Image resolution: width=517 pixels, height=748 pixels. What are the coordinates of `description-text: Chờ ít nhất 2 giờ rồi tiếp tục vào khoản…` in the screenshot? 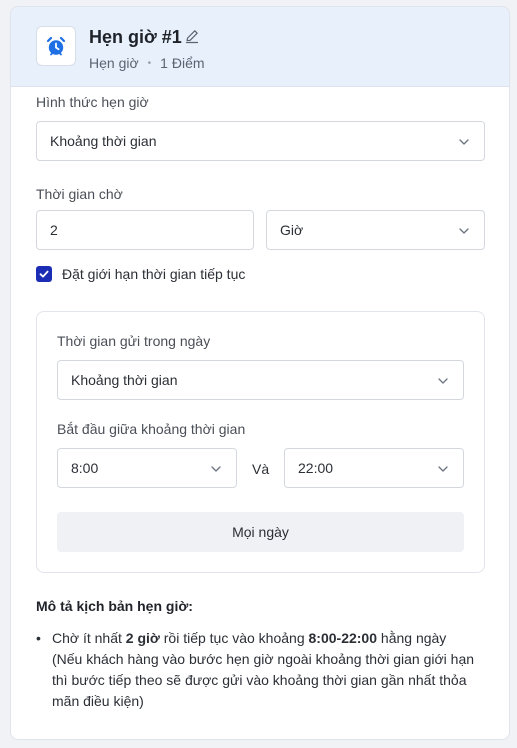 It's located at (264, 670).